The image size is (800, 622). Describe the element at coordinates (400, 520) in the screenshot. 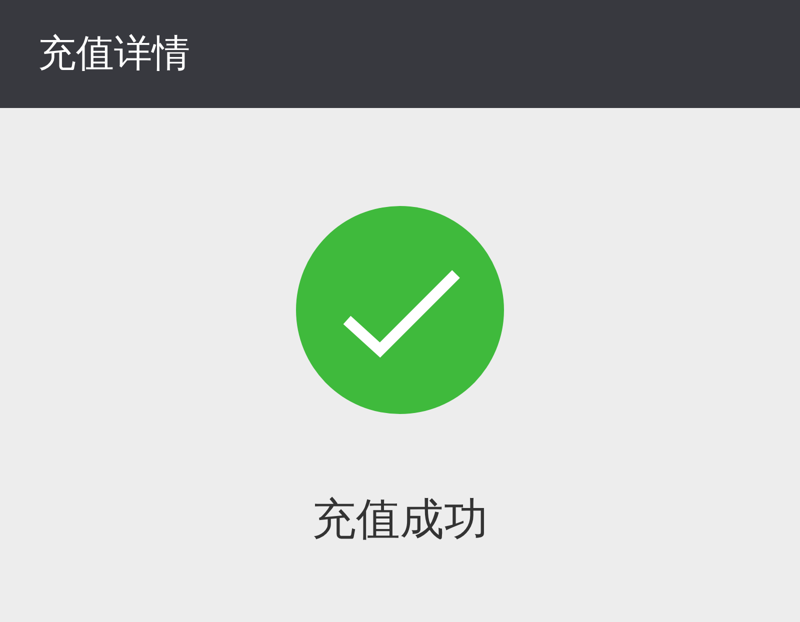

I see `result-message: 充值成功` at that location.